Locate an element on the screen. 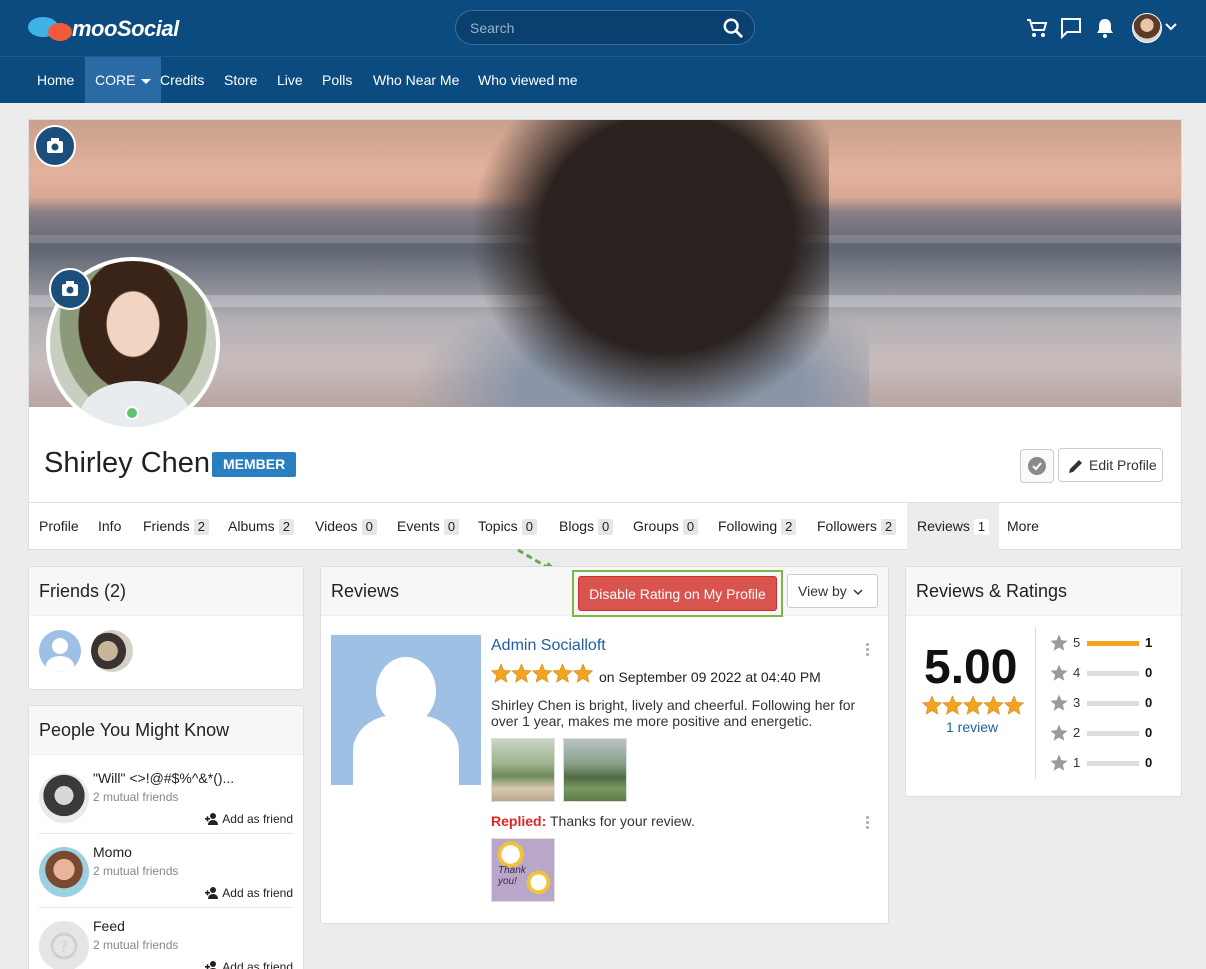  rating-level: 1 is located at coordinates (1077, 762).